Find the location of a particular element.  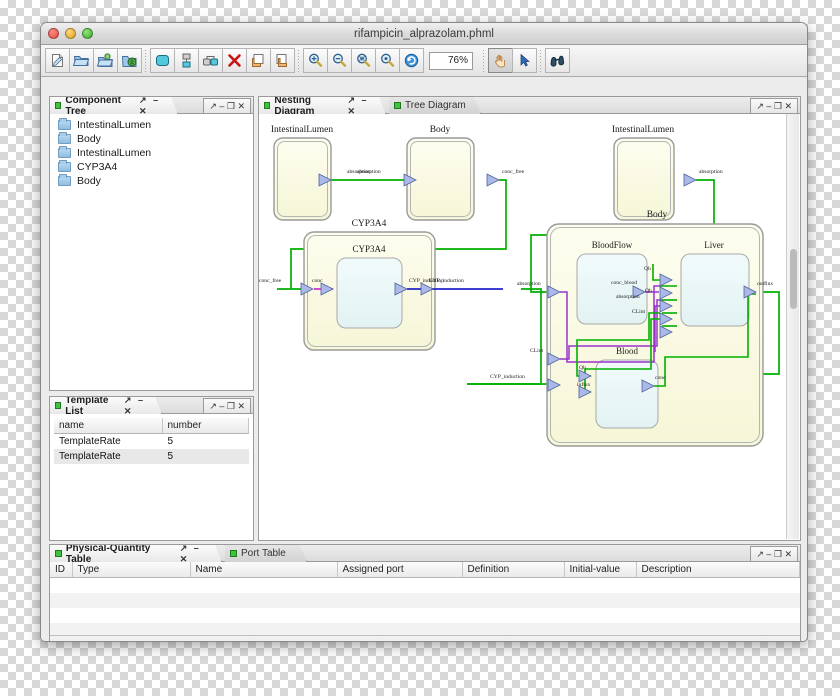

port-label: CYP_induction is located at coordinates (507, 377).